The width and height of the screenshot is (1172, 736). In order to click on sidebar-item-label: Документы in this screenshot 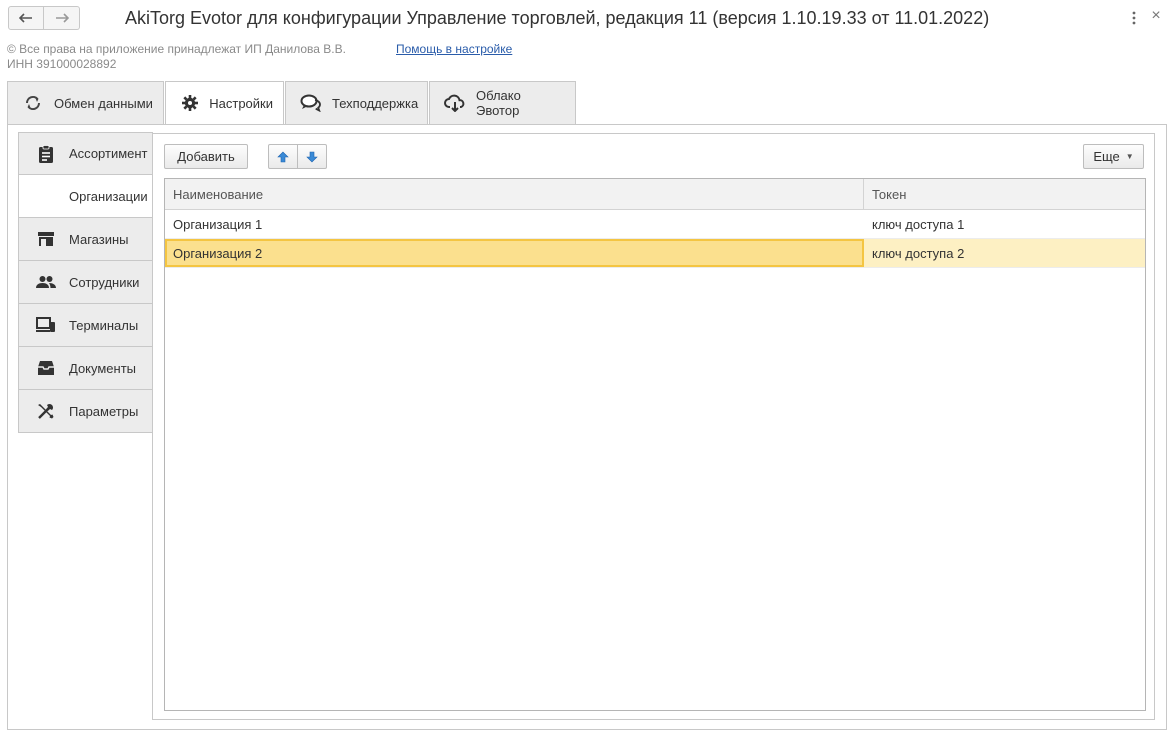, I will do `click(103, 368)`.